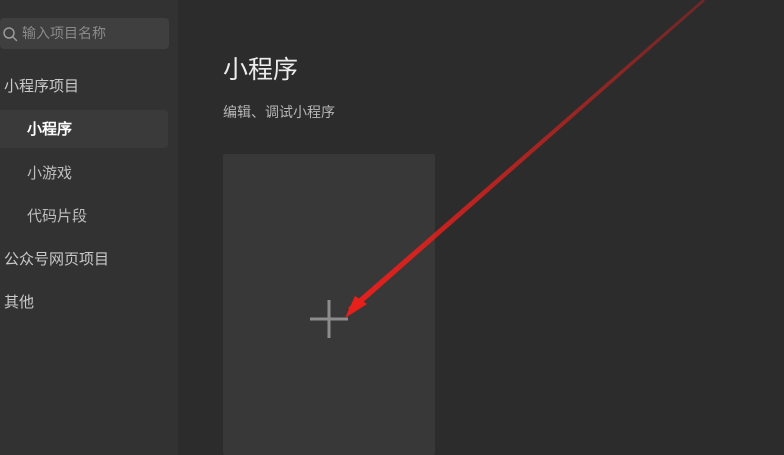 This screenshot has width=784, height=455. I want to click on search-input, so click(92, 33).